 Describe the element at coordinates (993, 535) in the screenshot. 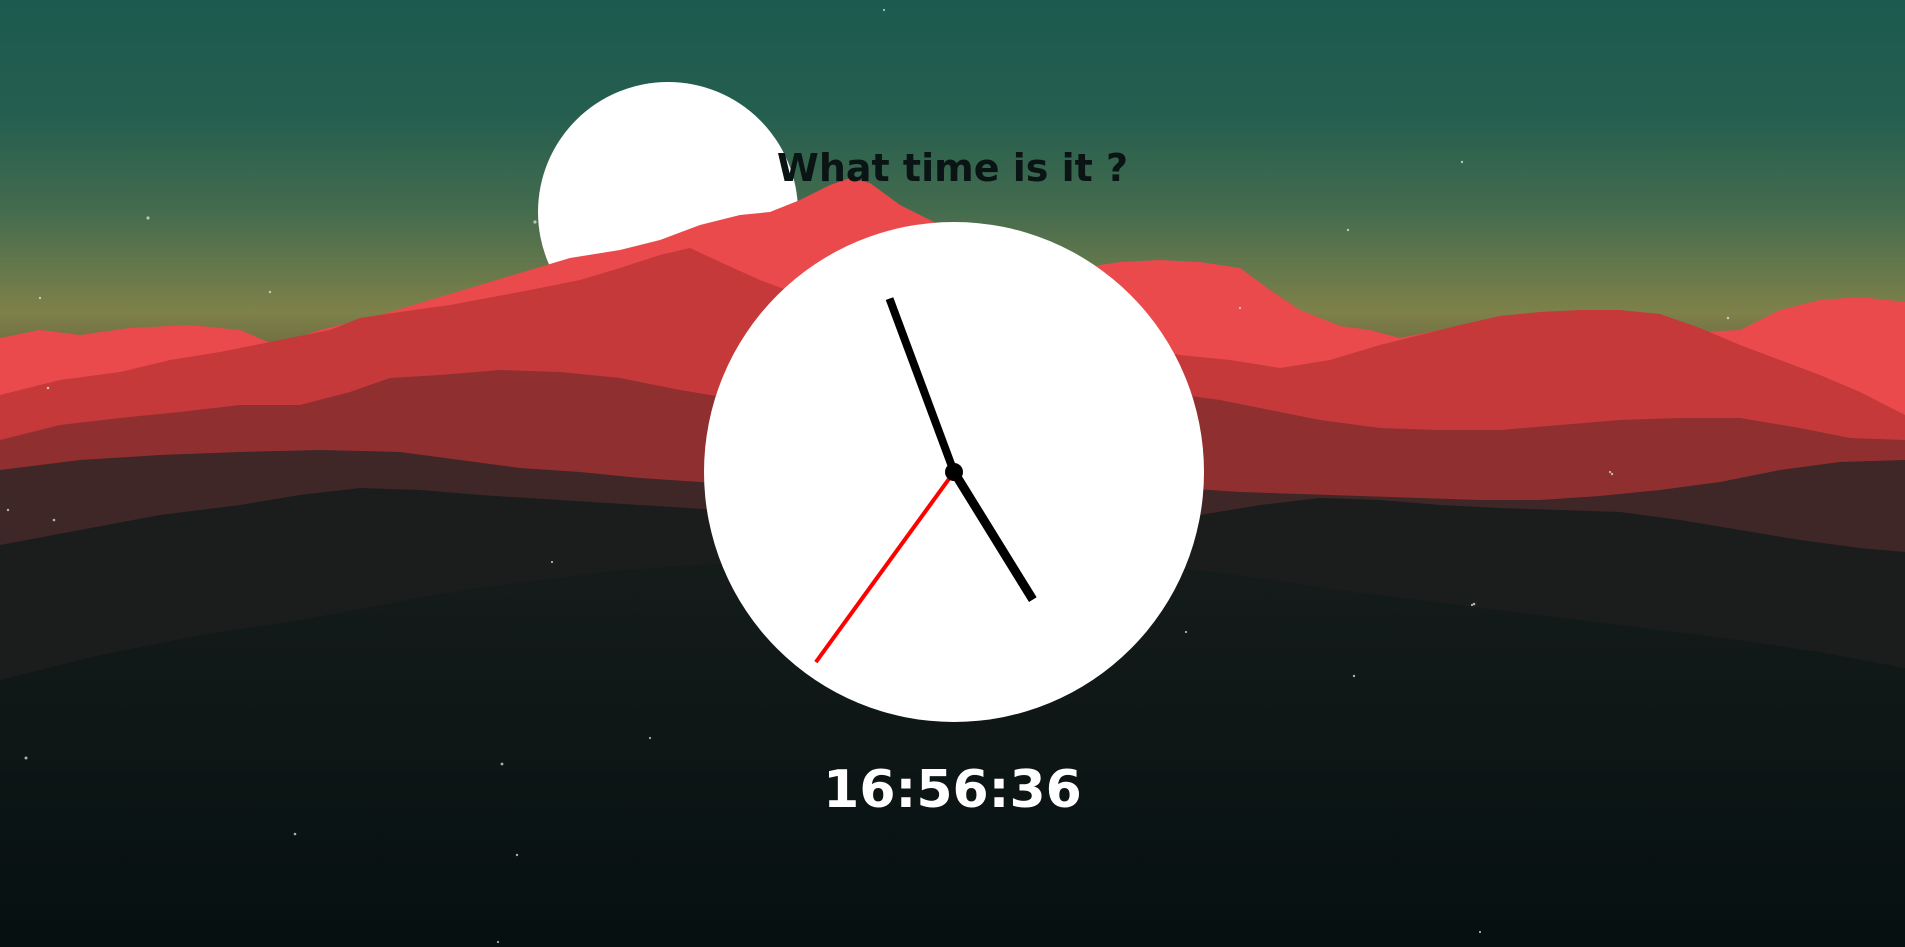

I see `hour-hand` at that location.